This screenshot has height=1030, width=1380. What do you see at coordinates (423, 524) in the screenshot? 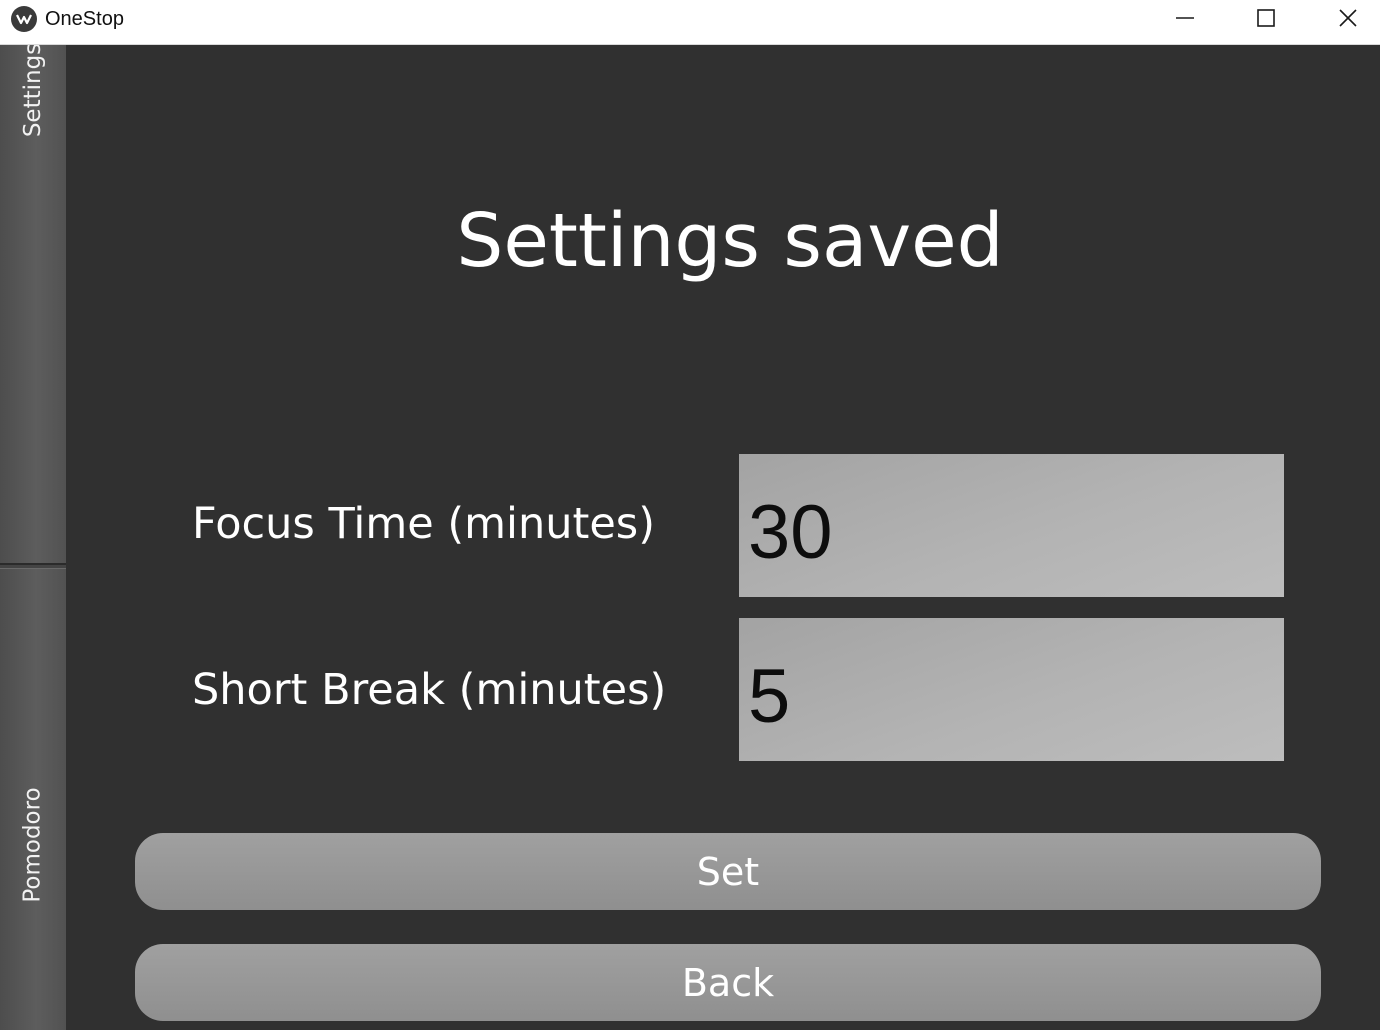
I see `focus-time-label: Focus Time (minutes)` at bounding box center [423, 524].